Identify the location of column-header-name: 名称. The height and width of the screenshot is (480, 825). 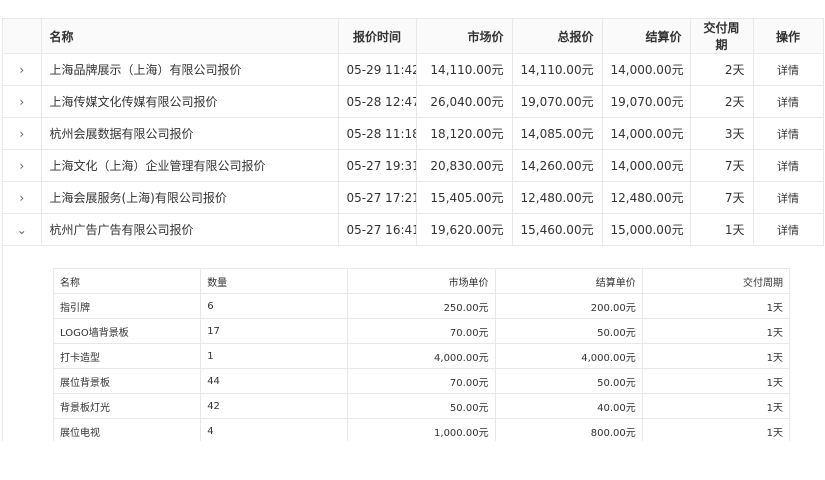
(190, 36).